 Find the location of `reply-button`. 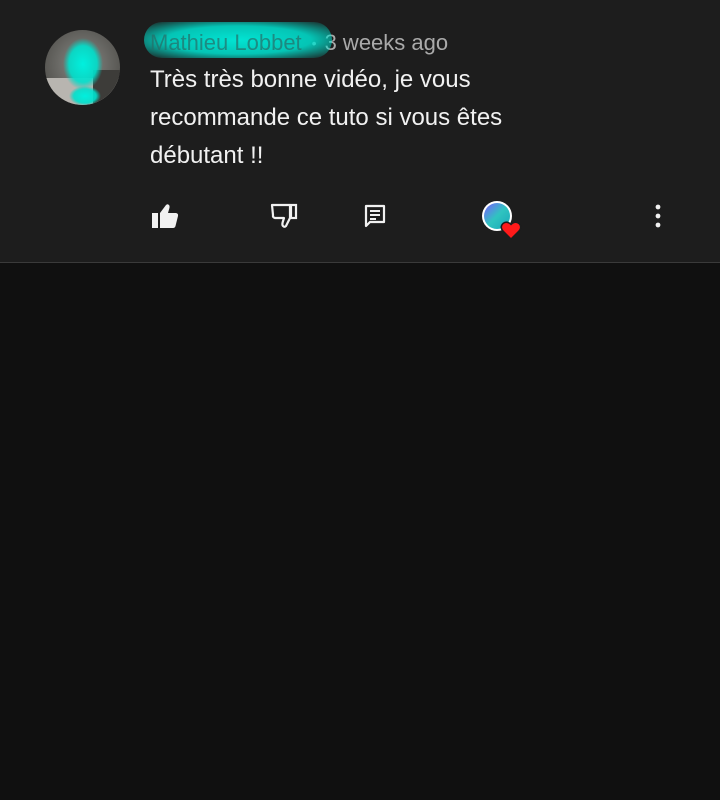

reply-button is located at coordinates (375, 216).